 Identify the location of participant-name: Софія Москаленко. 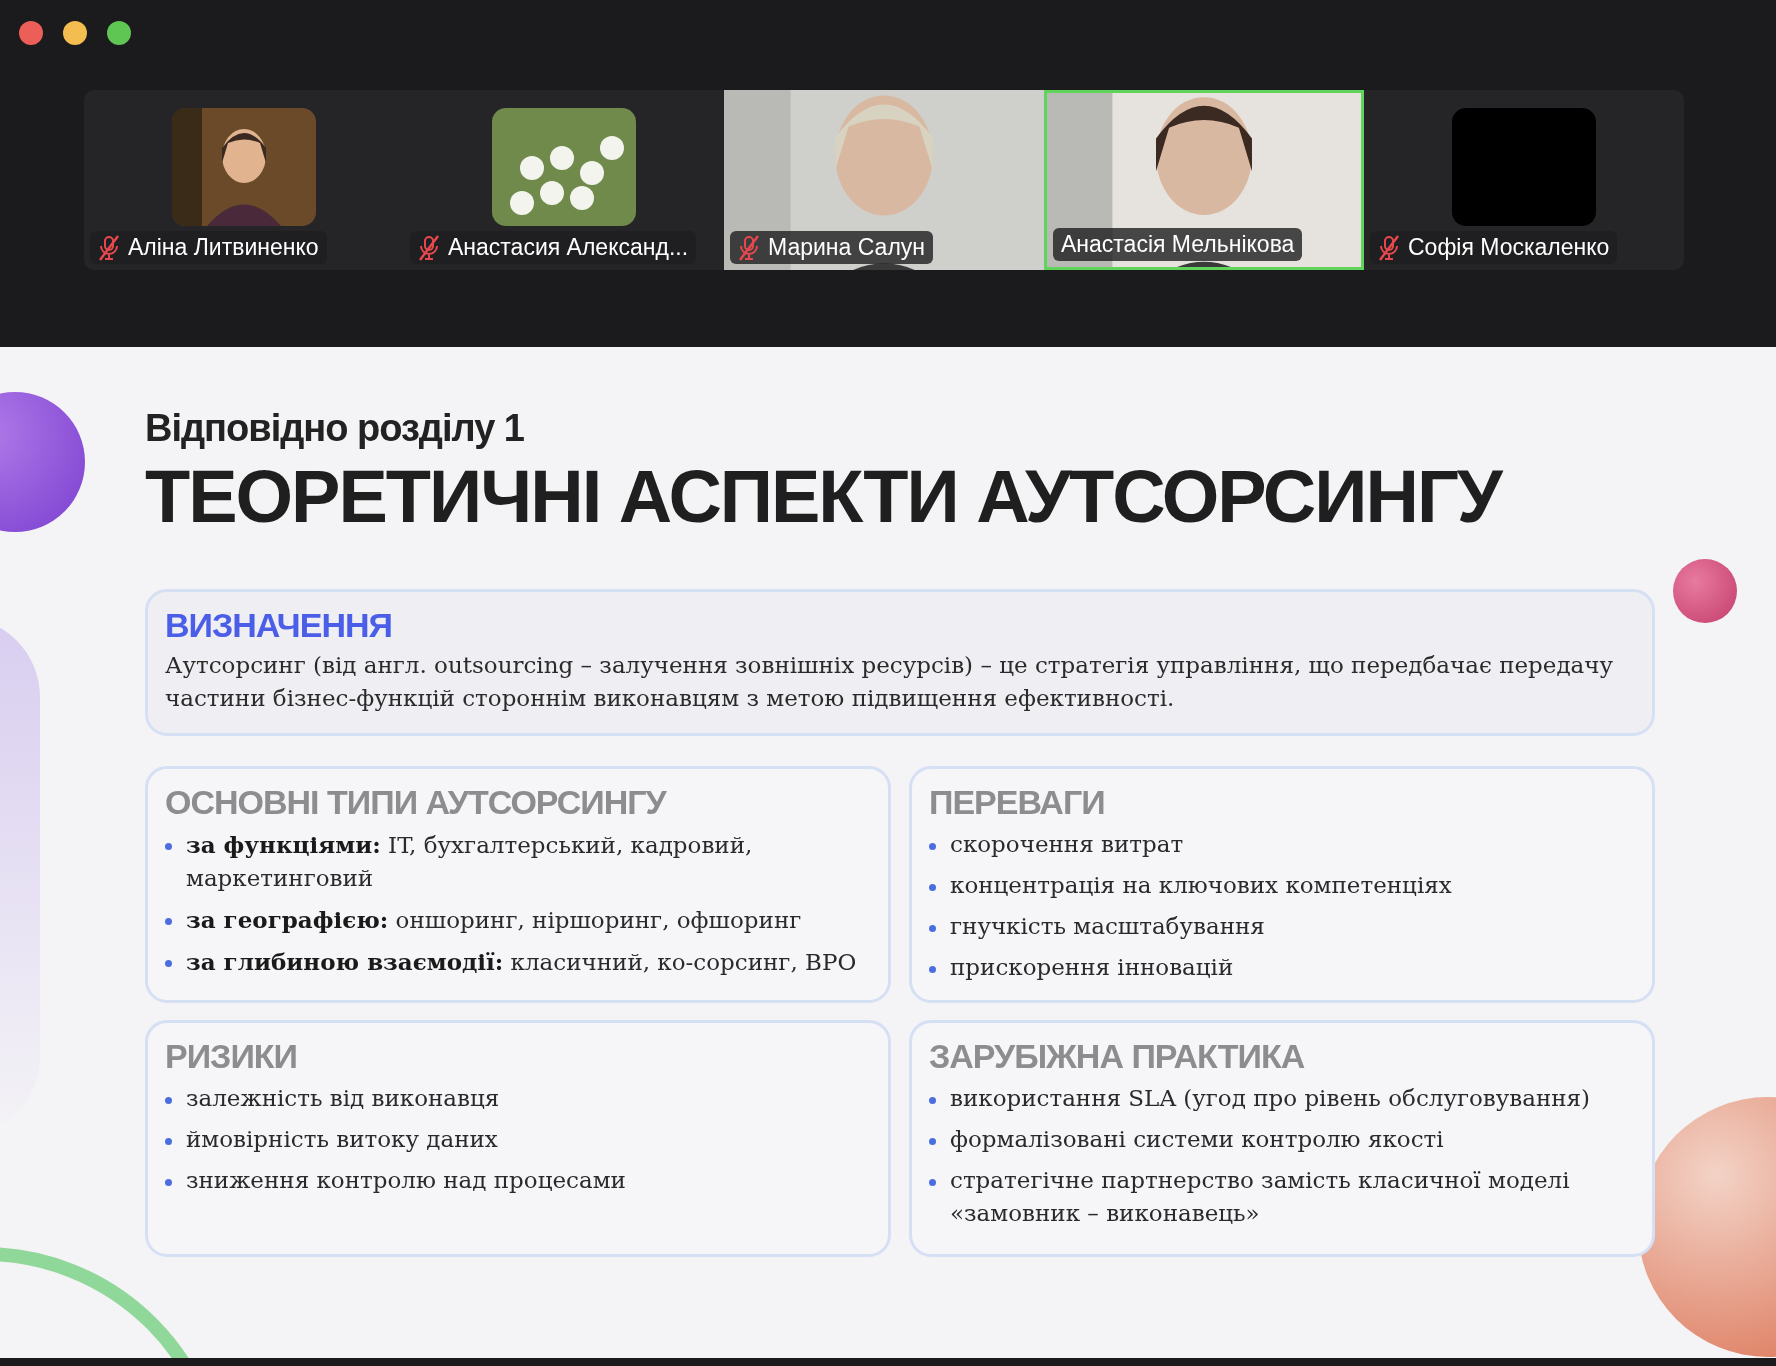
(1494, 247).